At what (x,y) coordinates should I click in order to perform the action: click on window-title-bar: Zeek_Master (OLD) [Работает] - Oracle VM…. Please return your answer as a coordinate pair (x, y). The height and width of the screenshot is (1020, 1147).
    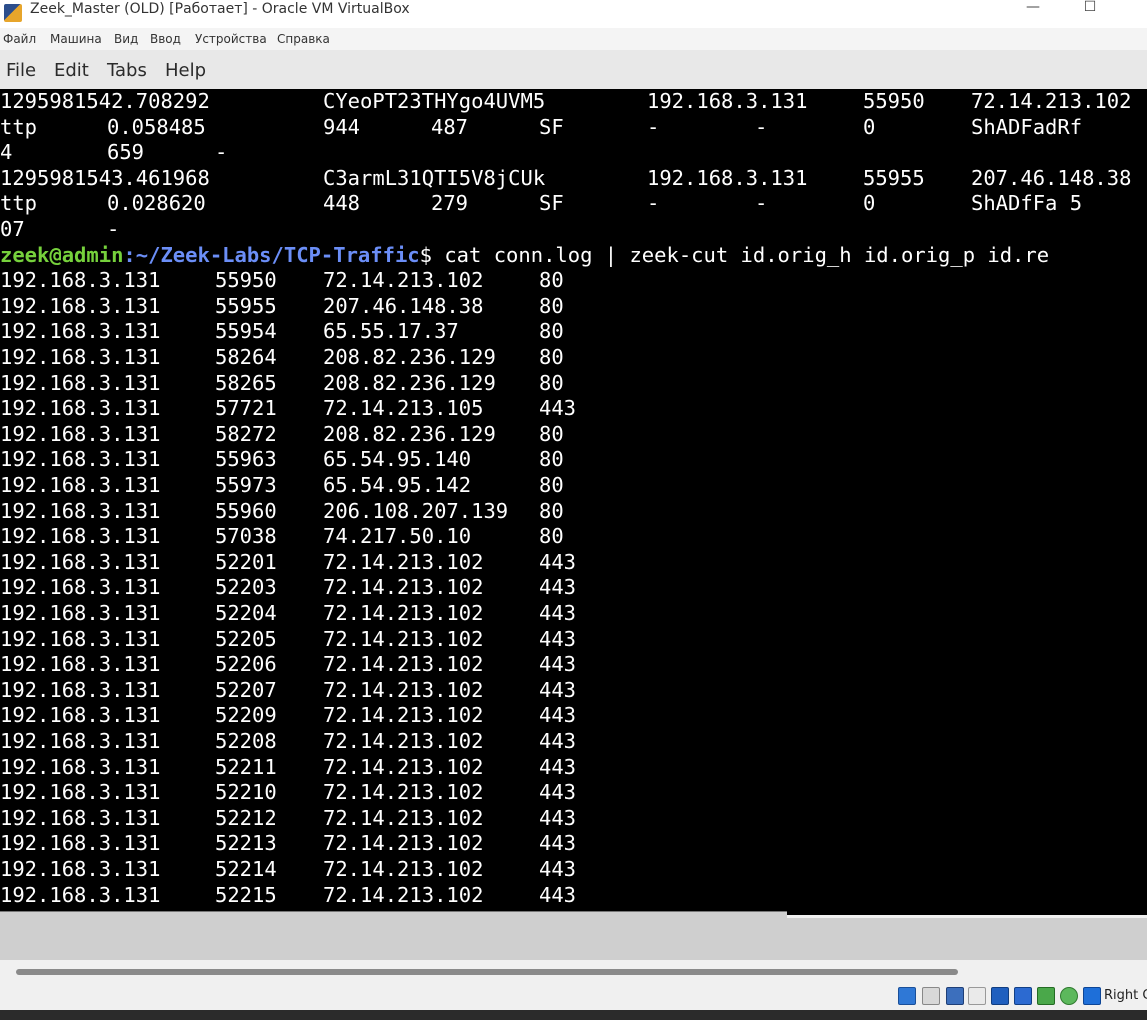
    Looking at the image, I should click on (573, 14).